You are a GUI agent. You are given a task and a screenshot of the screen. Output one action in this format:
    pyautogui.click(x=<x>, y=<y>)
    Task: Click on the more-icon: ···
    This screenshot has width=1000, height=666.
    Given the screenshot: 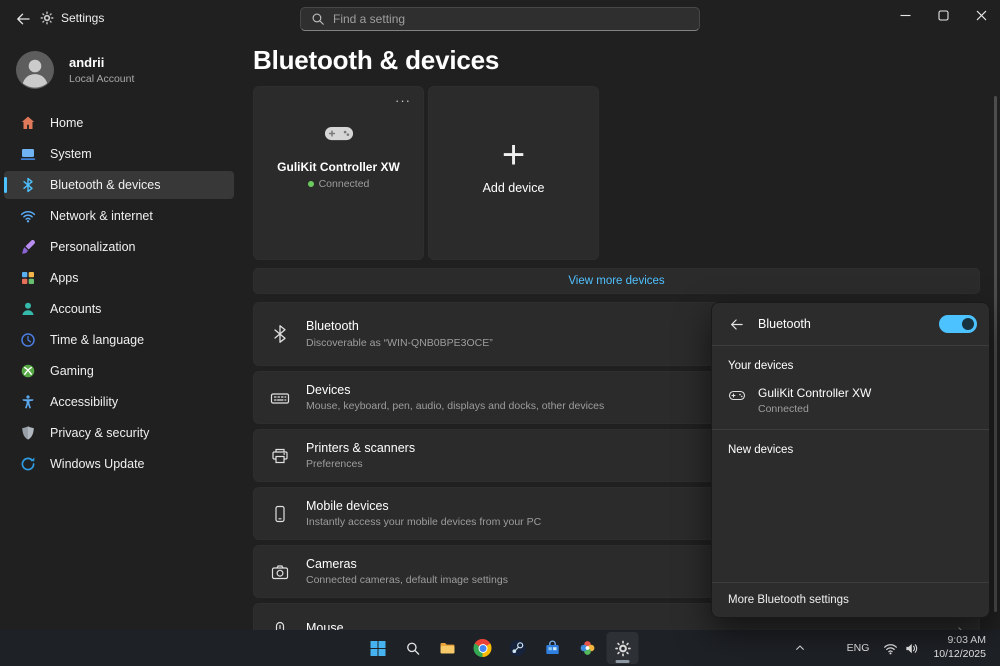 What is the action you would take?
    pyautogui.click(x=403, y=100)
    